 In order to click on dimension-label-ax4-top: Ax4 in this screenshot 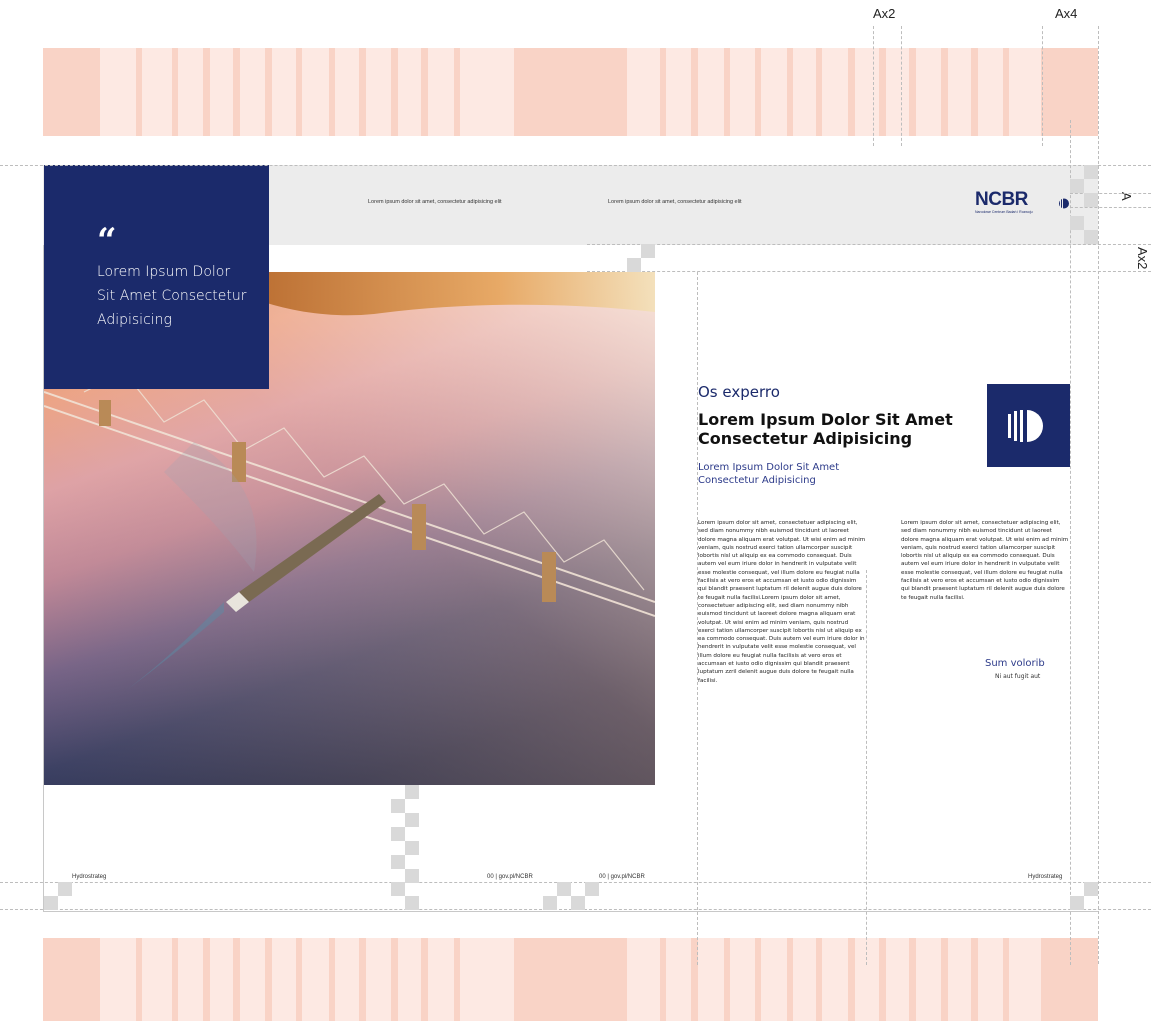, I will do `click(1066, 13)`.